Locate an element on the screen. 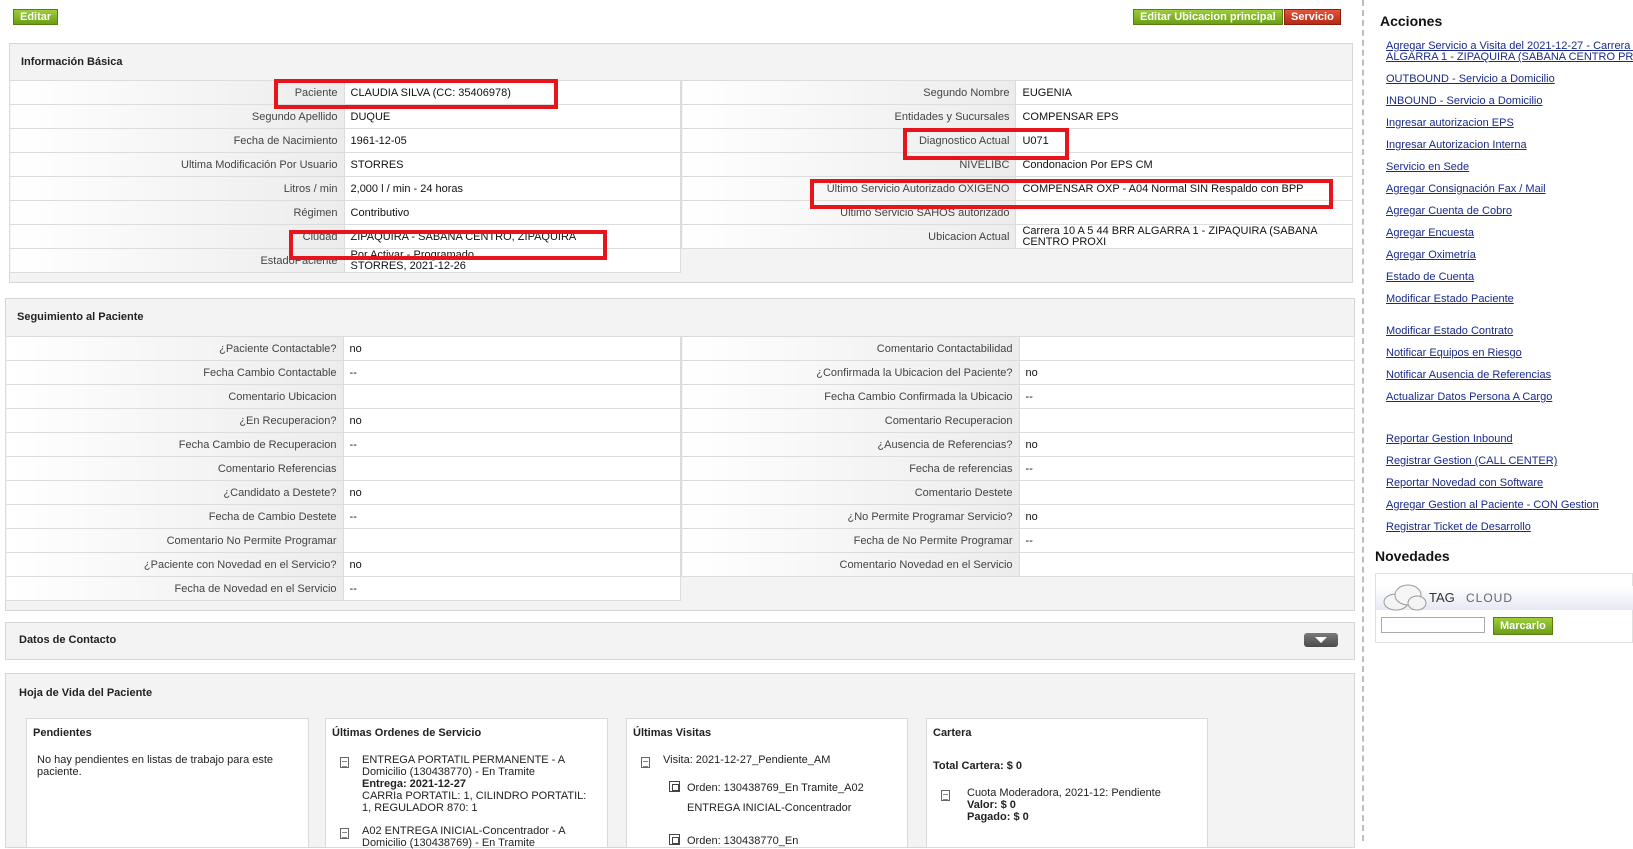 This screenshot has width=1633, height=849. action-link: Actualizar Datos Persona A Cargo is located at coordinates (1469, 397).